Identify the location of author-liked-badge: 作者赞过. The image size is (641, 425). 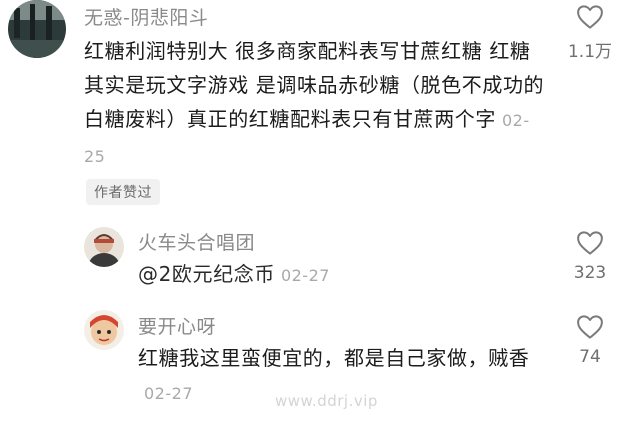
(123, 192).